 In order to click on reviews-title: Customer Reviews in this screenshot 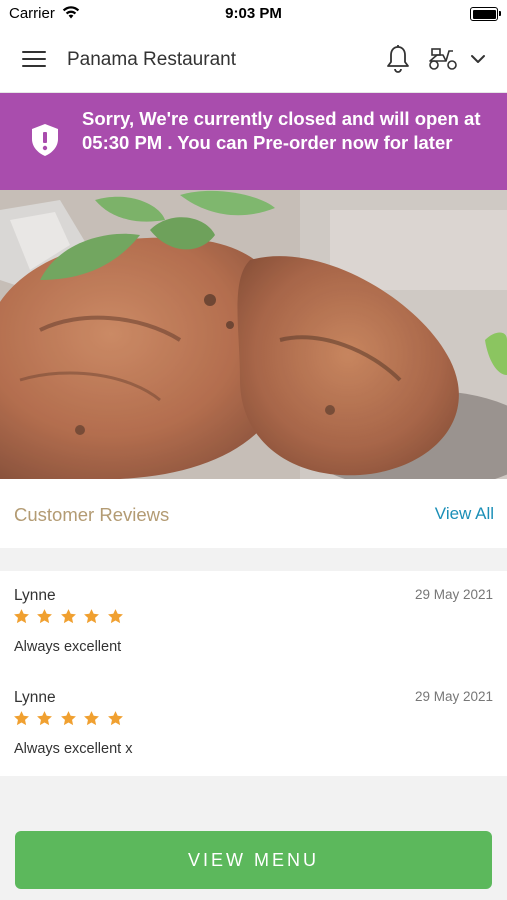, I will do `click(92, 514)`.